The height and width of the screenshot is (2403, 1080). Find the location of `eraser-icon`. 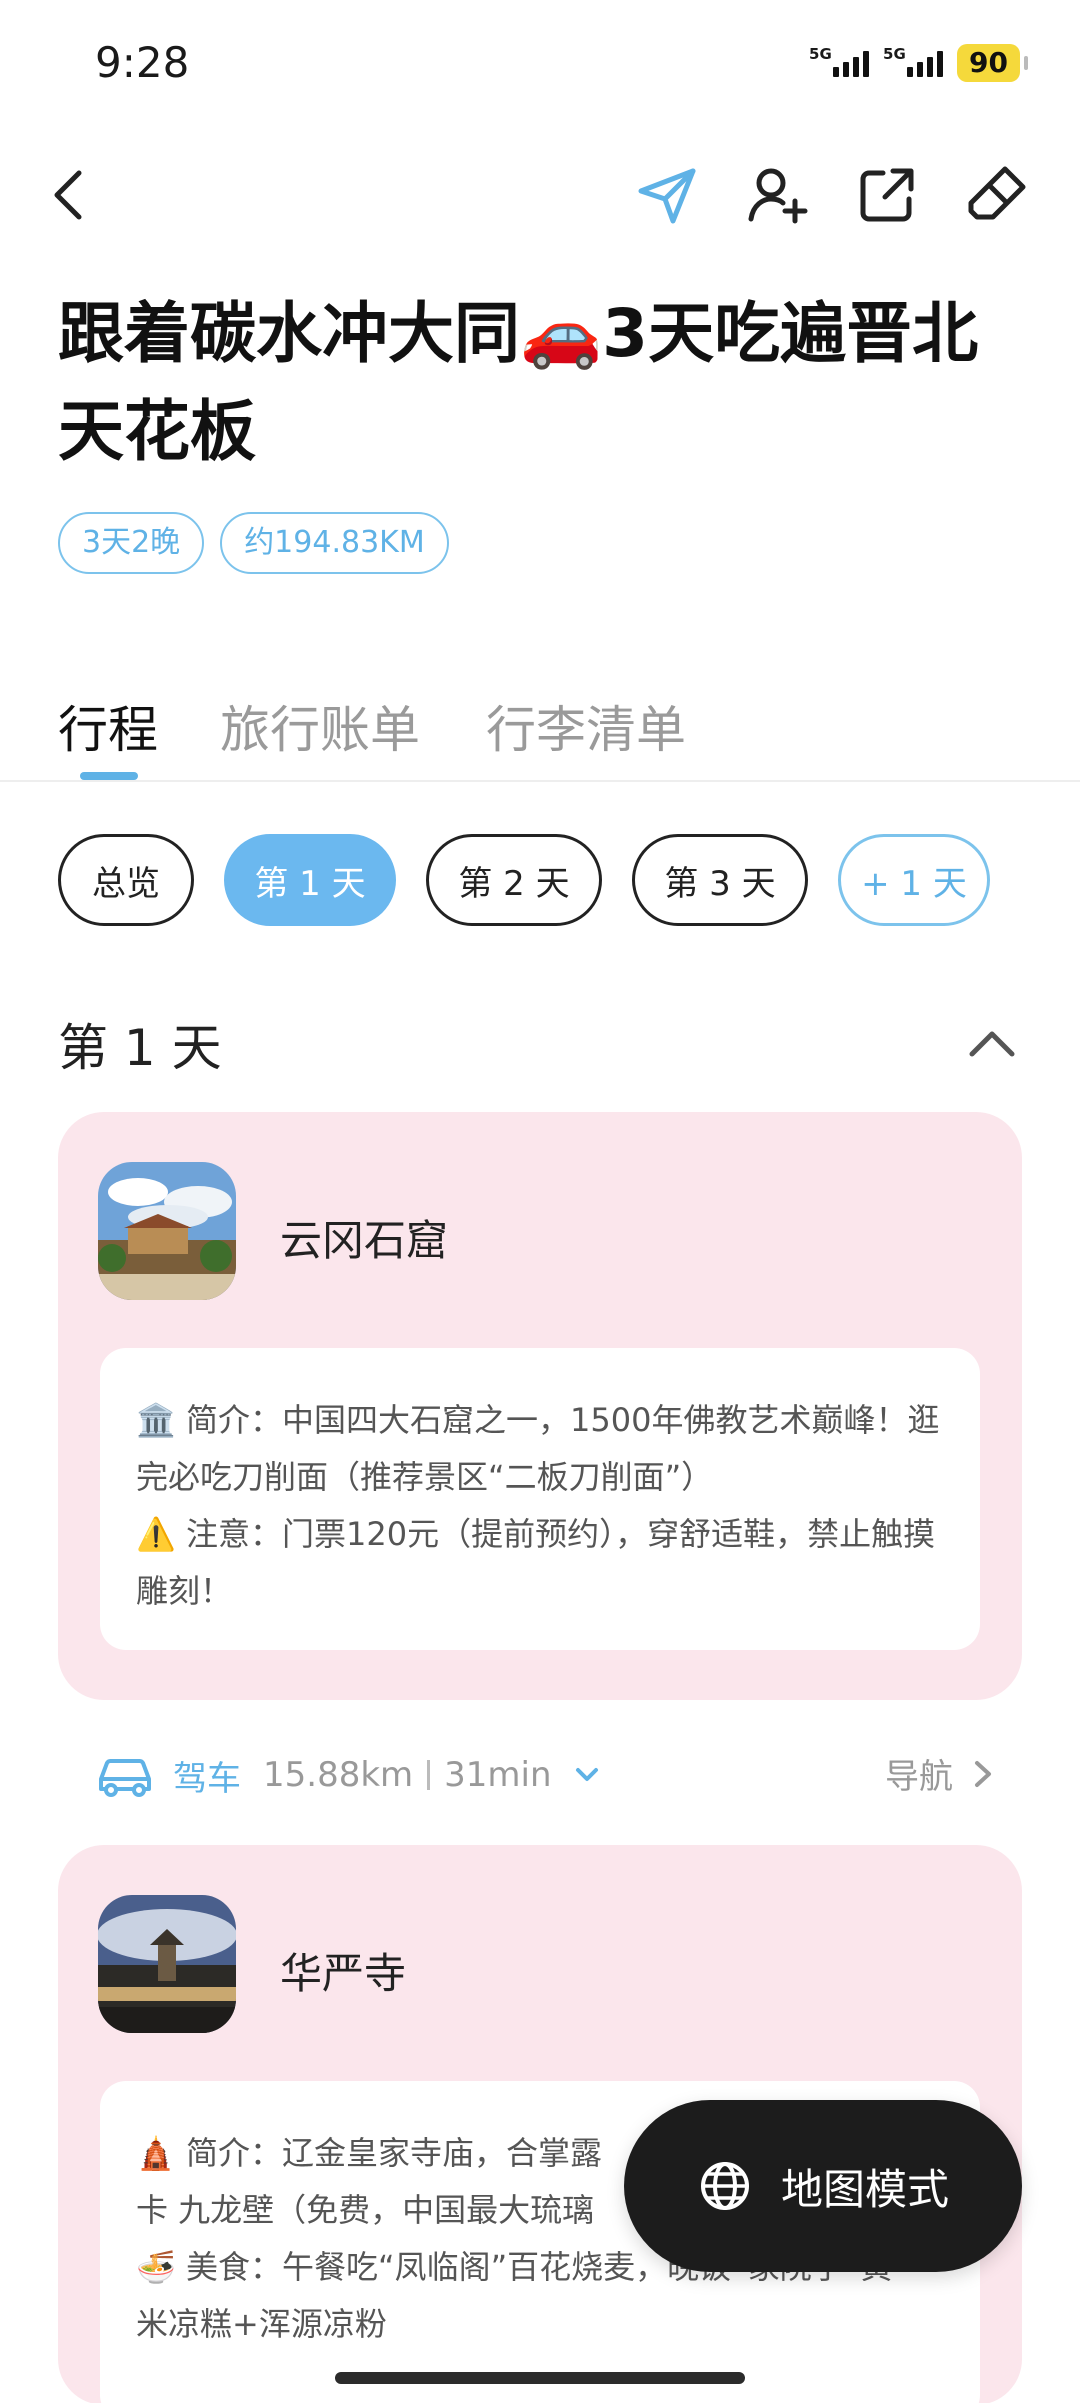

eraser-icon is located at coordinates (997, 193).